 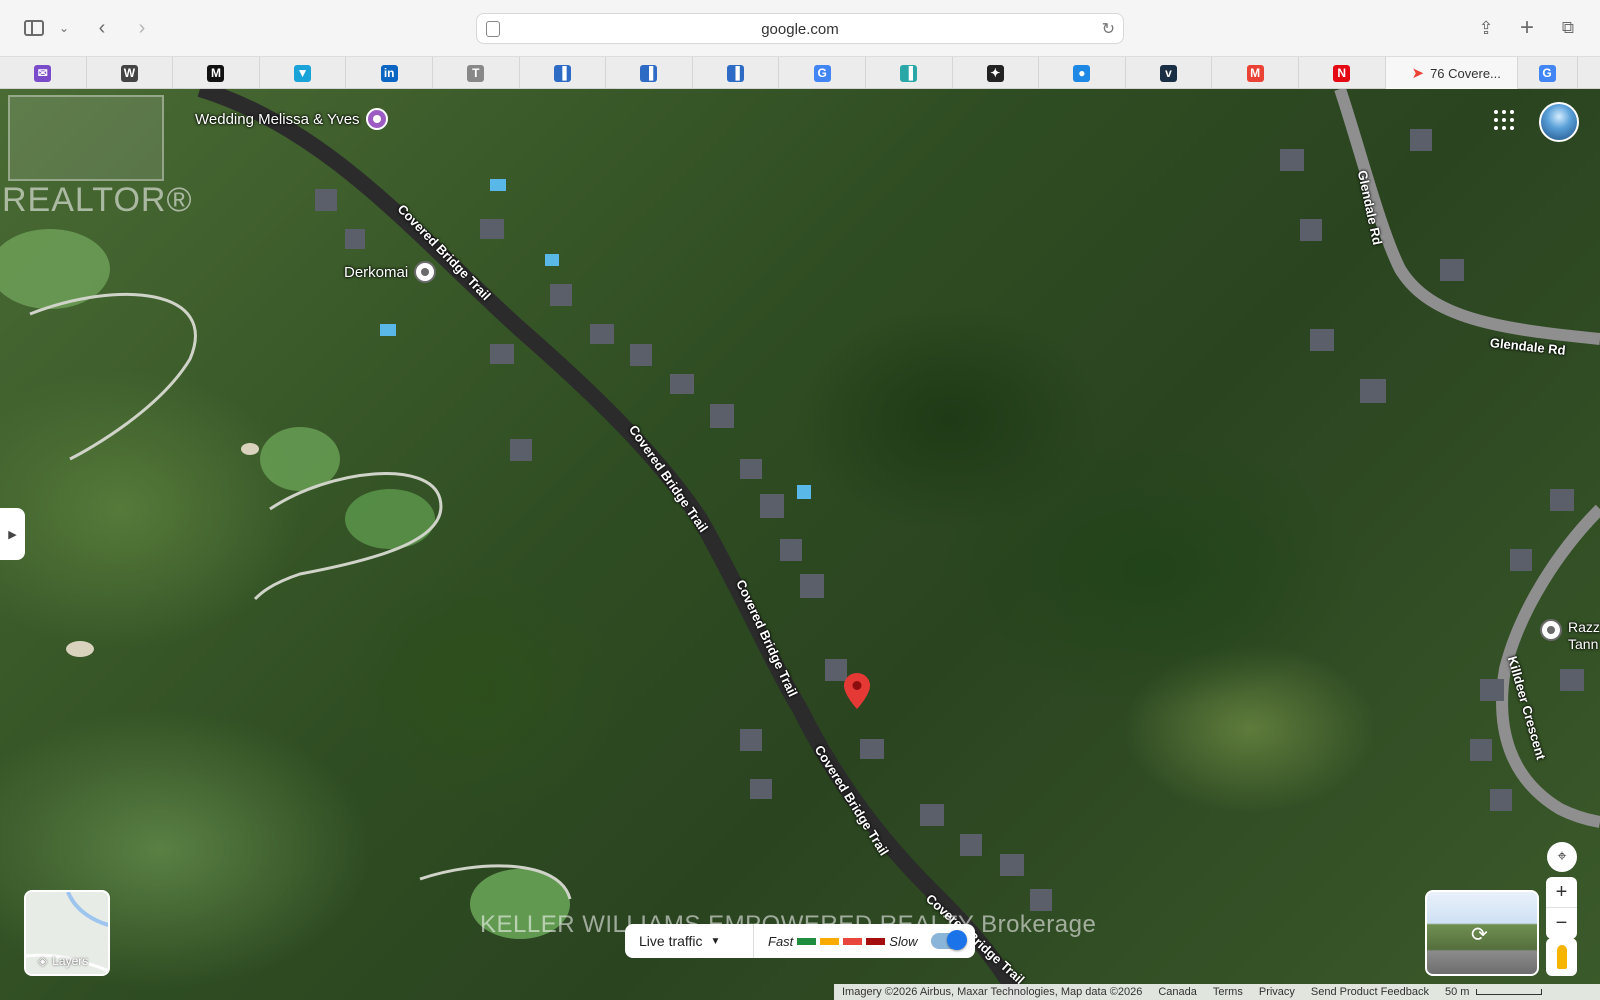 I want to click on share-icon: ⇪, so click(x=1486, y=28).